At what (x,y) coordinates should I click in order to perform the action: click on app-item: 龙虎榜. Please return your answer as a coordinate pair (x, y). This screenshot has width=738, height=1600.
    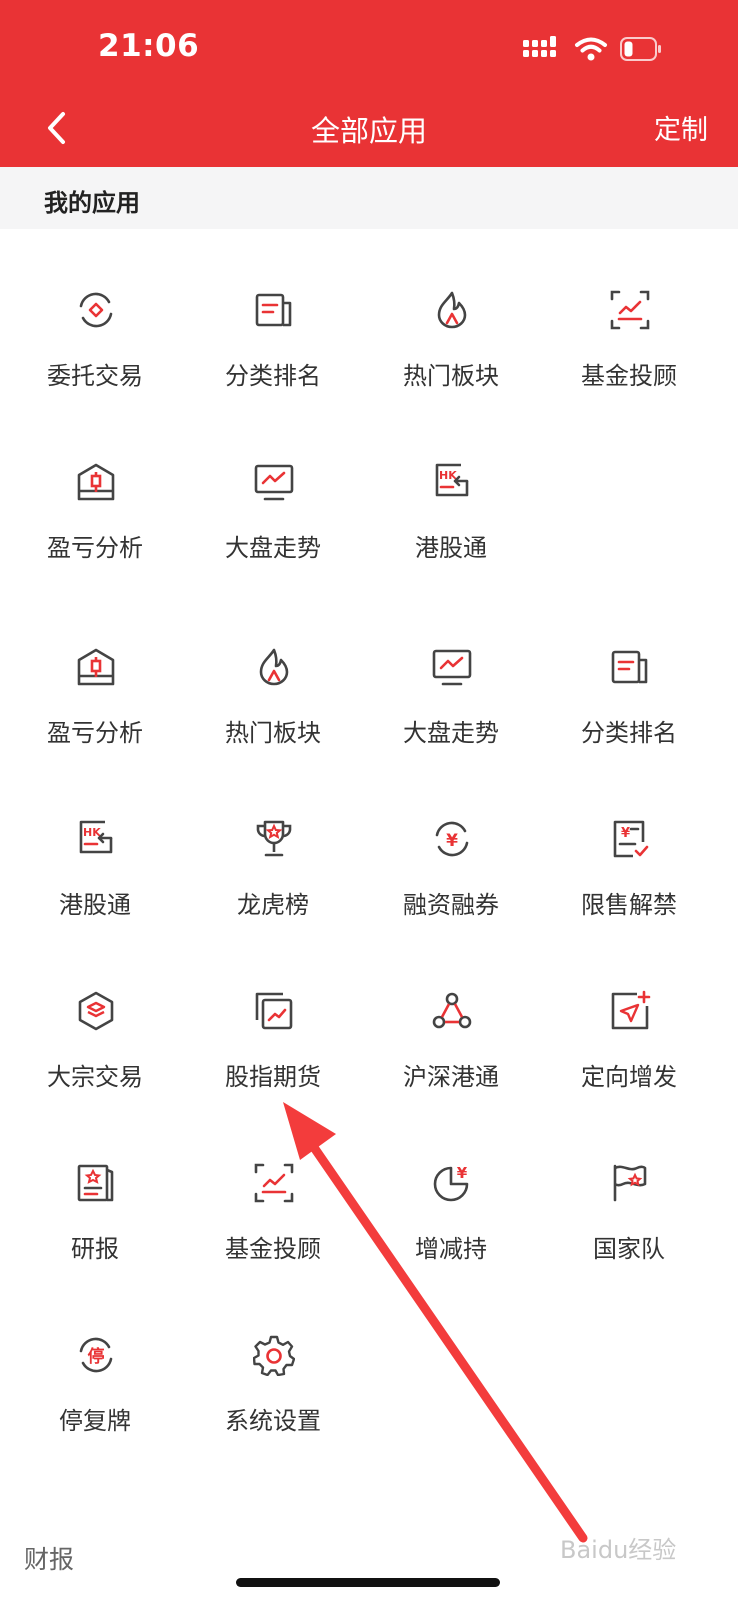
    Looking at the image, I should click on (273, 838).